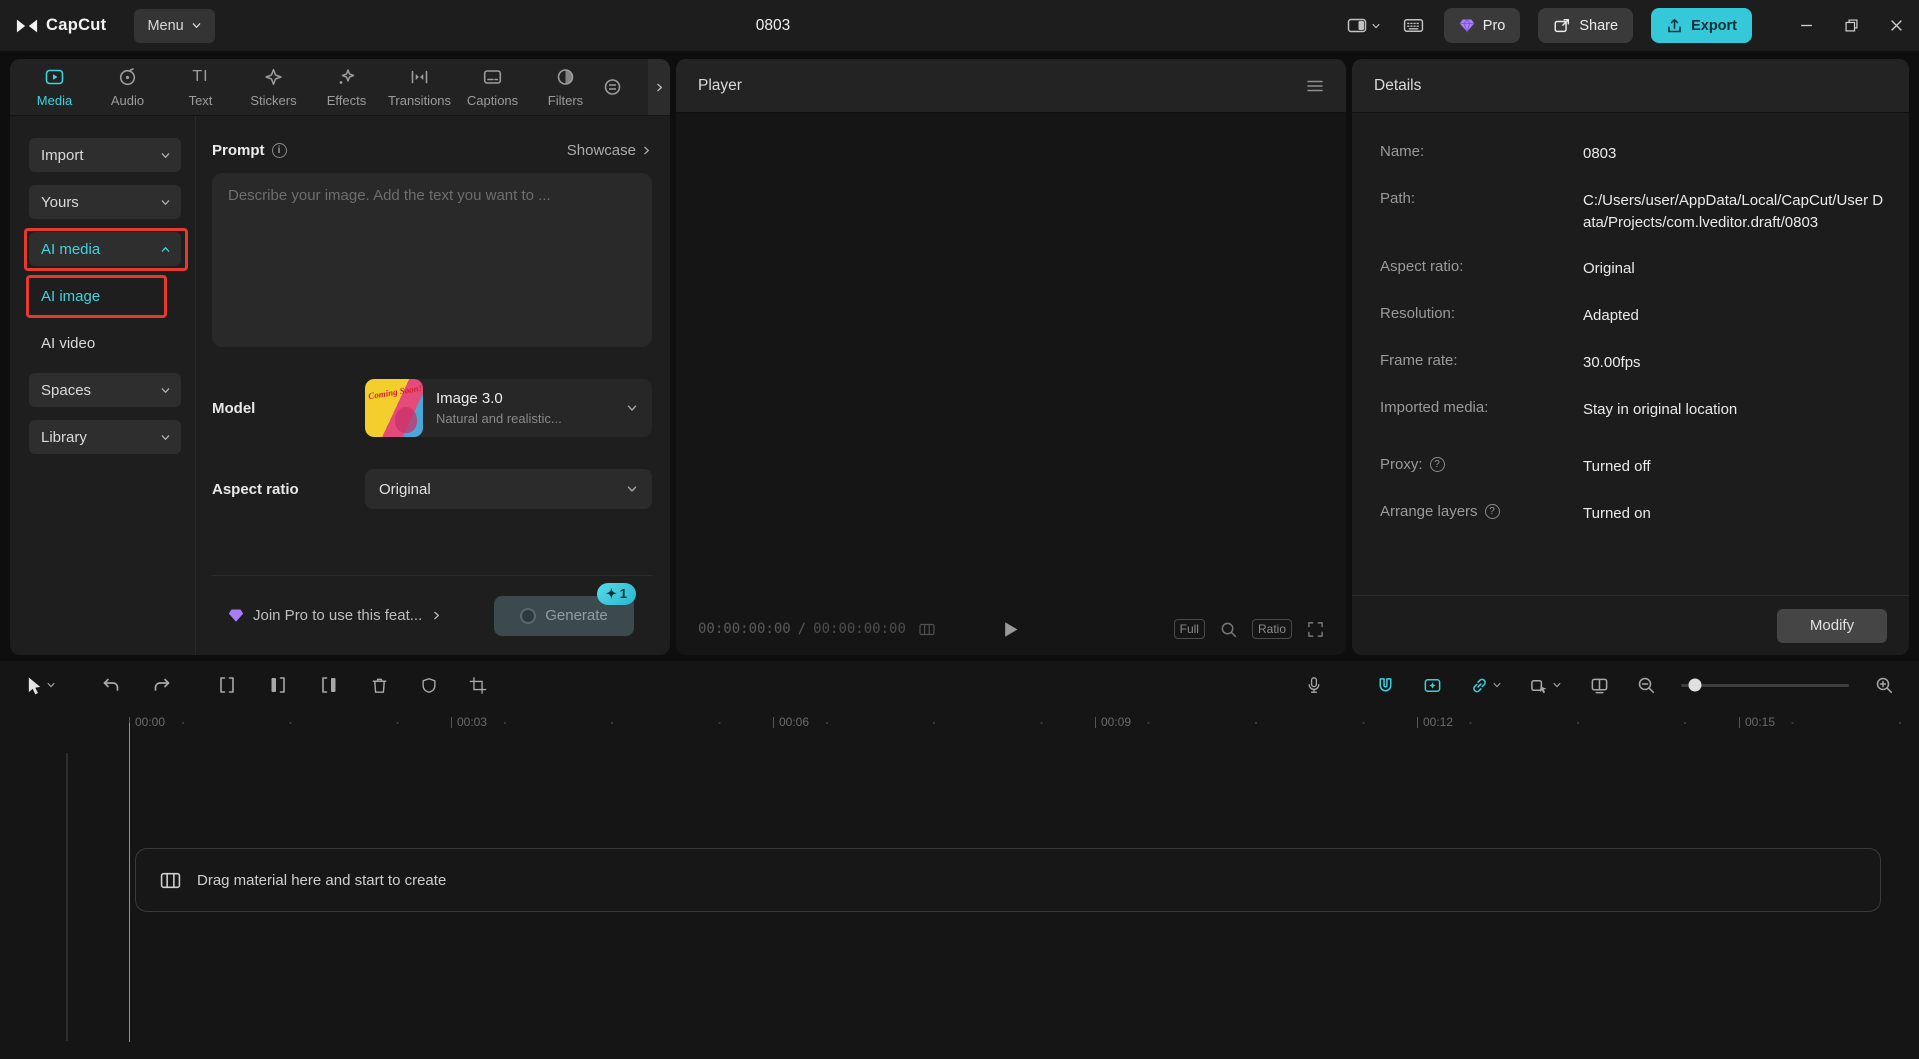 This screenshot has height=1059, width=1919. Describe the element at coordinates (329, 685) in the screenshot. I see `delete-right-button` at that location.